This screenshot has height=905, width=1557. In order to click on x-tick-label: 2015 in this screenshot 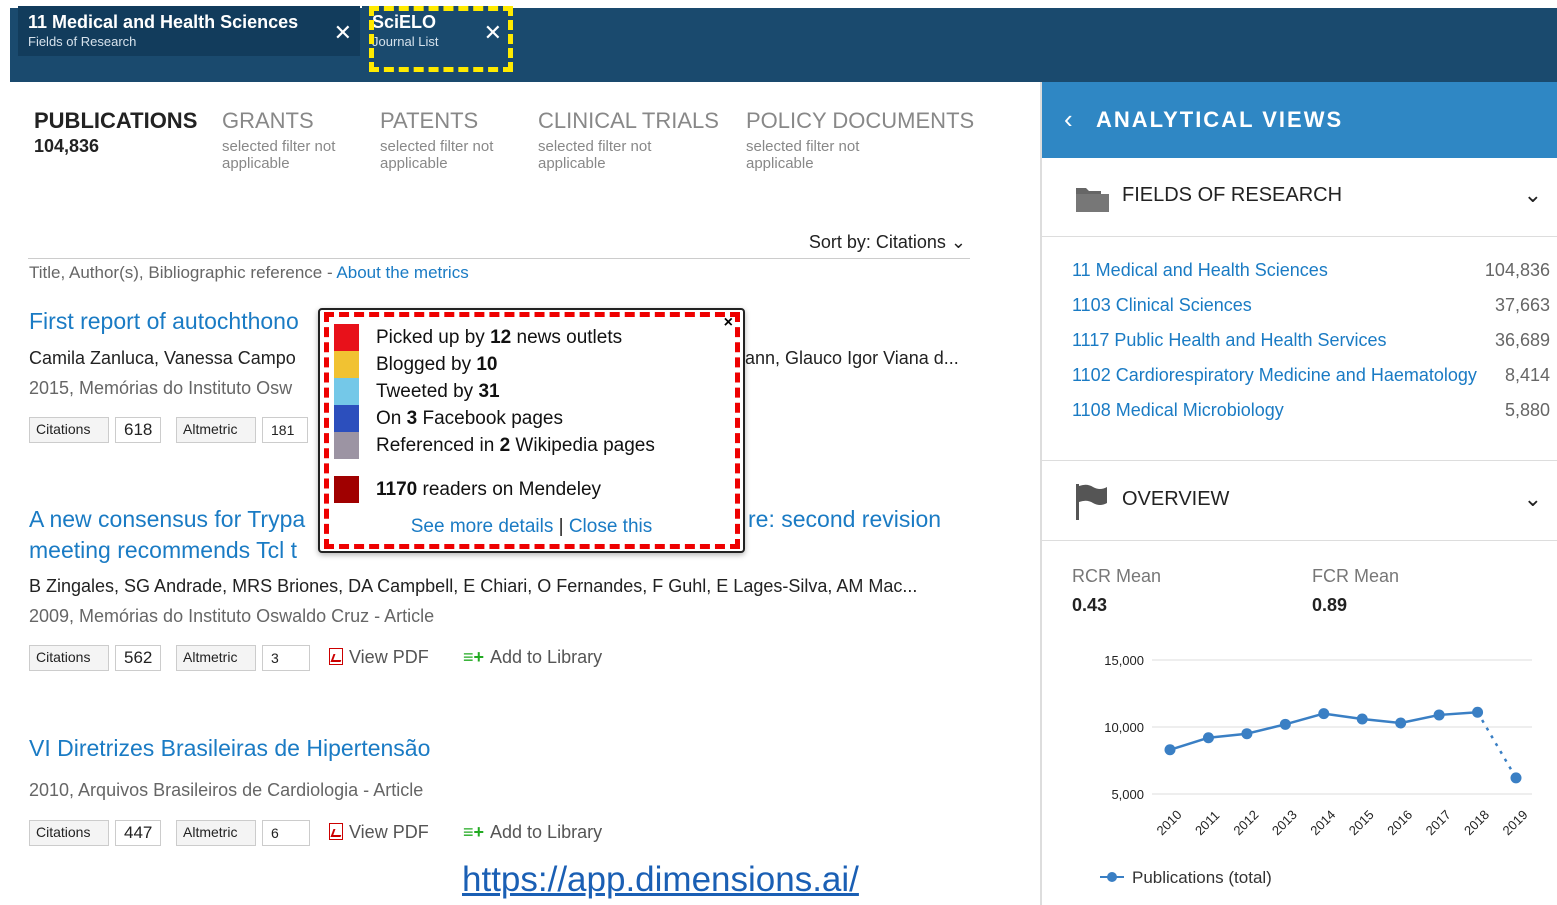, I will do `click(1361, 822)`.